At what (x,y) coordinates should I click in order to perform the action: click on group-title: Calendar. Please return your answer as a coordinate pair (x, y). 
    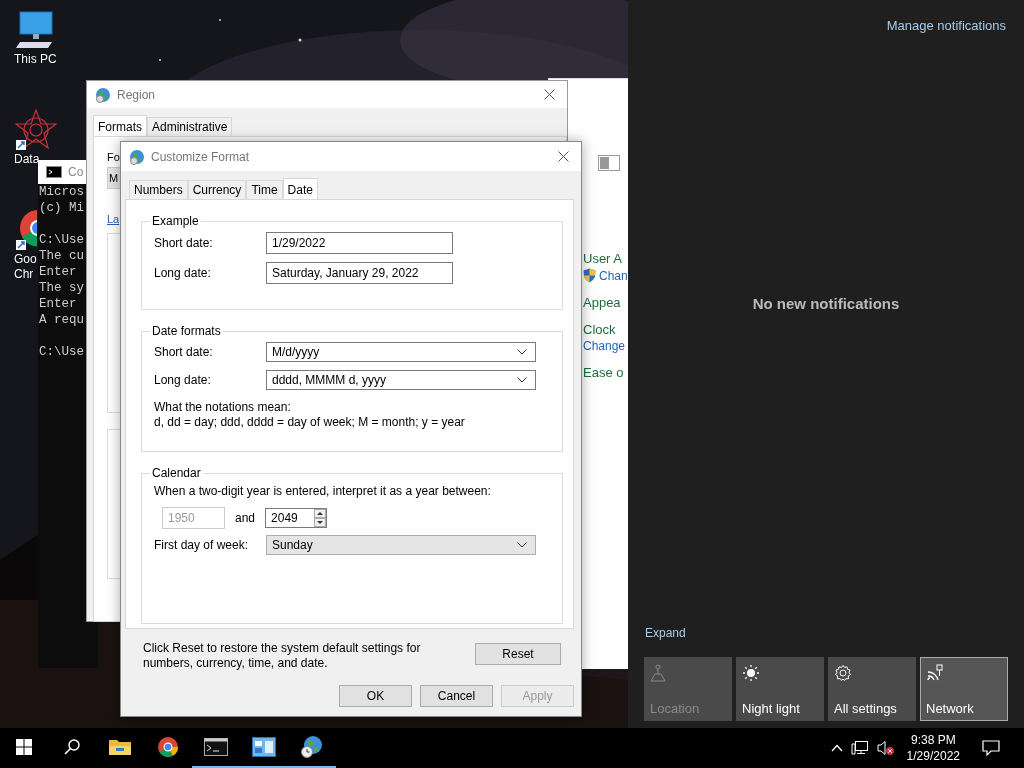
    Looking at the image, I should click on (176, 473).